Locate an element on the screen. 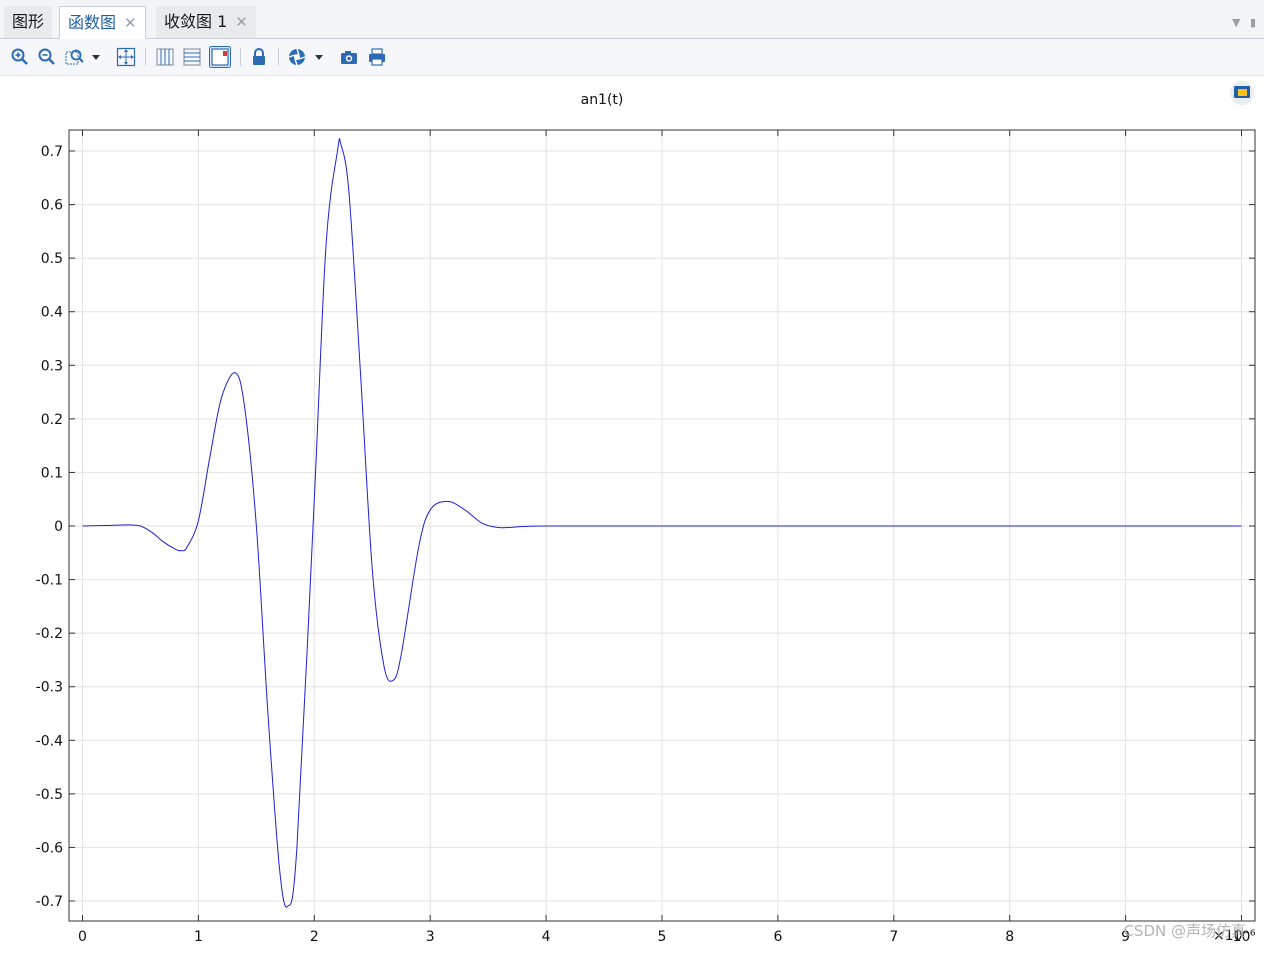 The height and width of the screenshot is (953, 1264). tabbar-controls: ▼ ▮ is located at coordinates (1244, 22).